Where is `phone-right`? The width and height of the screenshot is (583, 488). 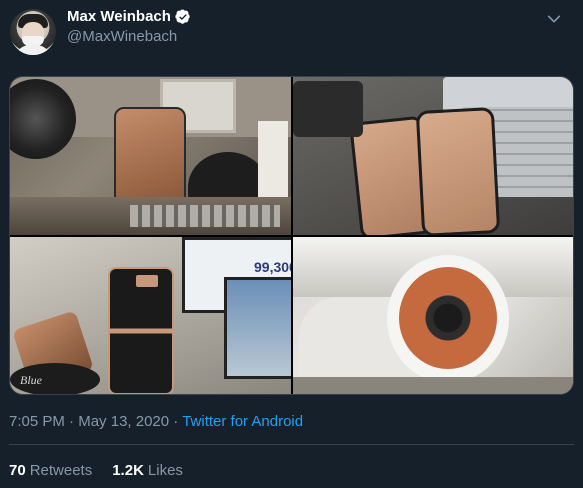
phone-right is located at coordinates (458, 171).